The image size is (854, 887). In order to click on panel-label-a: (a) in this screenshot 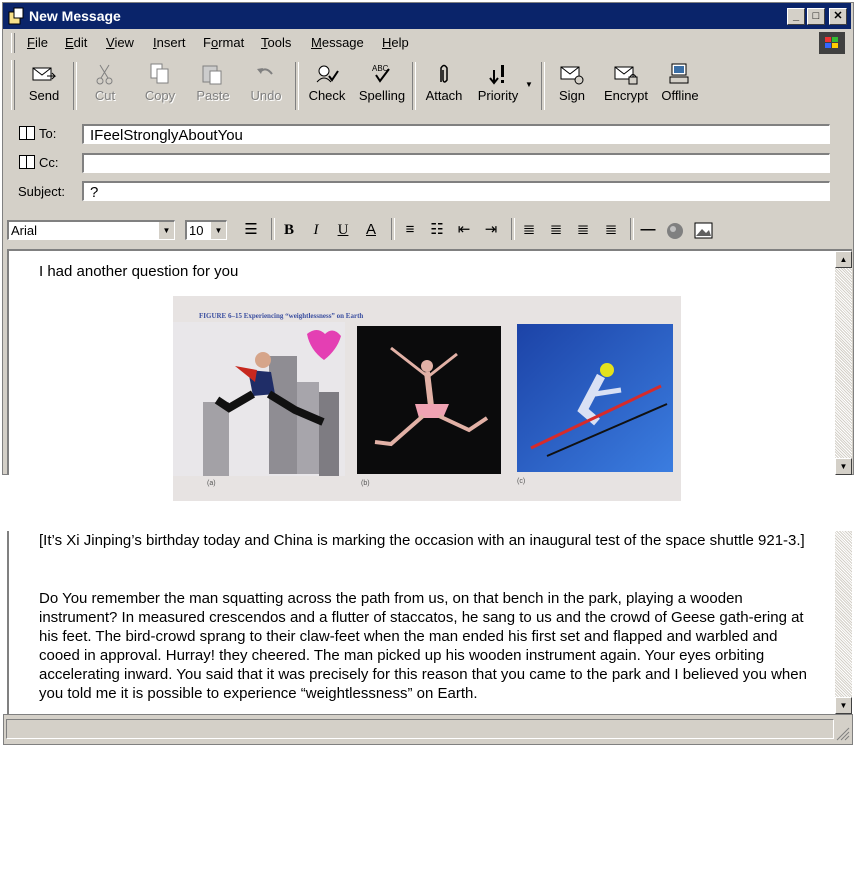, I will do `click(211, 483)`.